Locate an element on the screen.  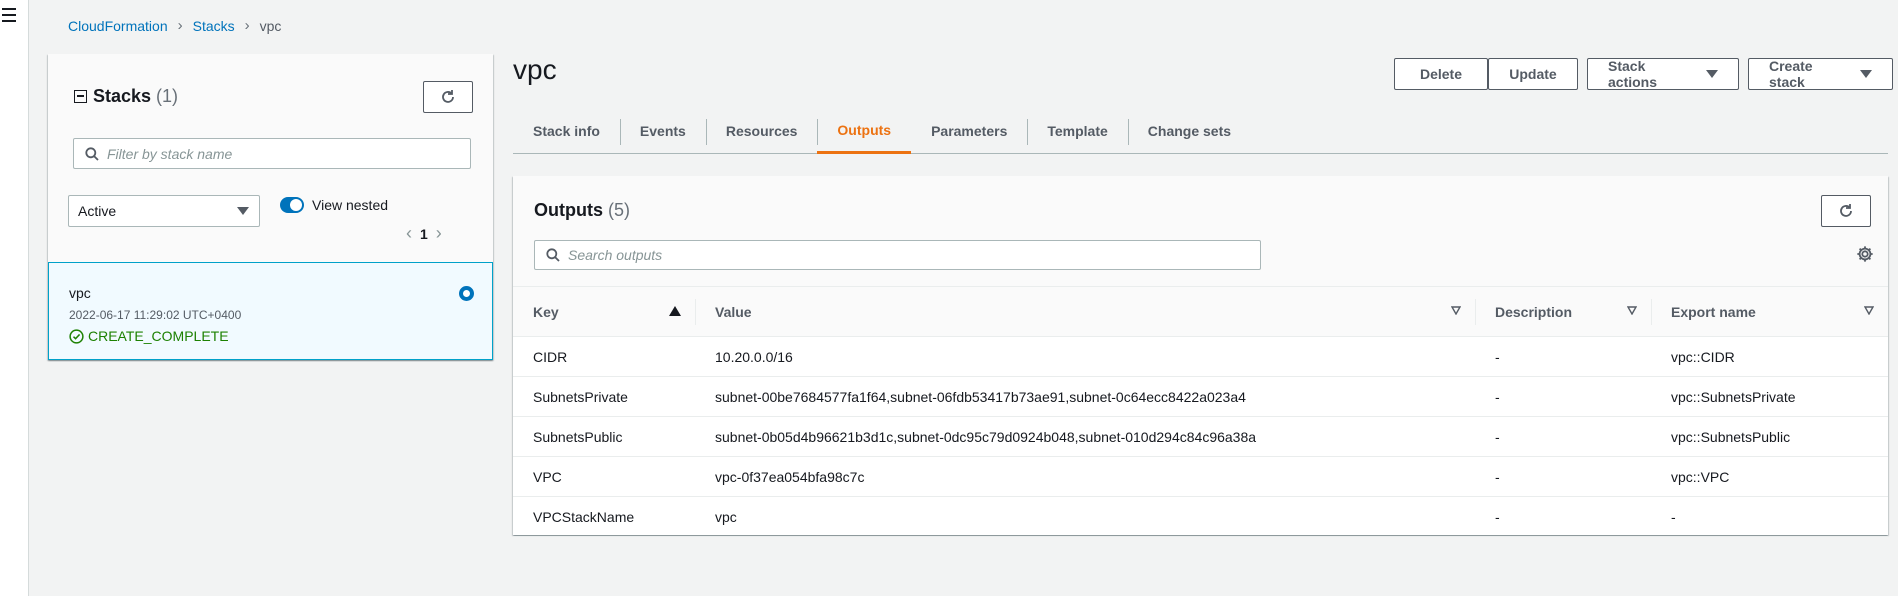
column-header-label: Value is located at coordinates (733, 311).